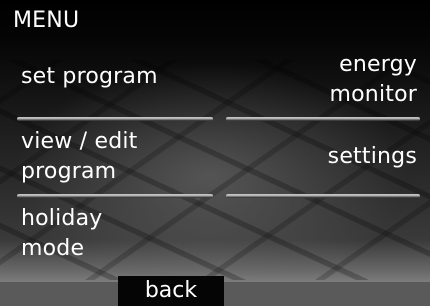 The width and height of the screenshot is (430, 306). Describe the element at coordinates (53, 248) in the screenshot. I see `holiday-label-line2: mode` at that location.